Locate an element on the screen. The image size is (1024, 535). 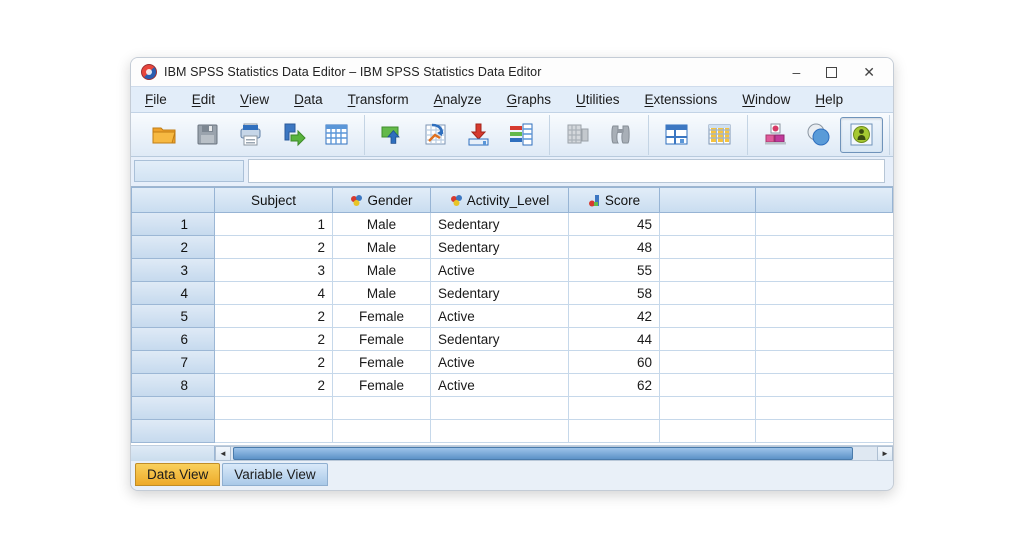
row-number: 2 is located at coordinates (173, 247).